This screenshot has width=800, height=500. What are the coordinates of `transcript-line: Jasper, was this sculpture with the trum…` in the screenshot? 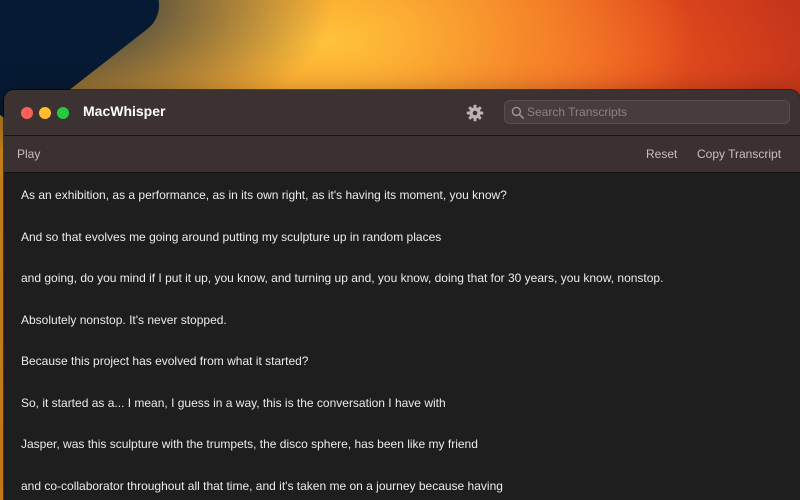 It's located at (249, 444).